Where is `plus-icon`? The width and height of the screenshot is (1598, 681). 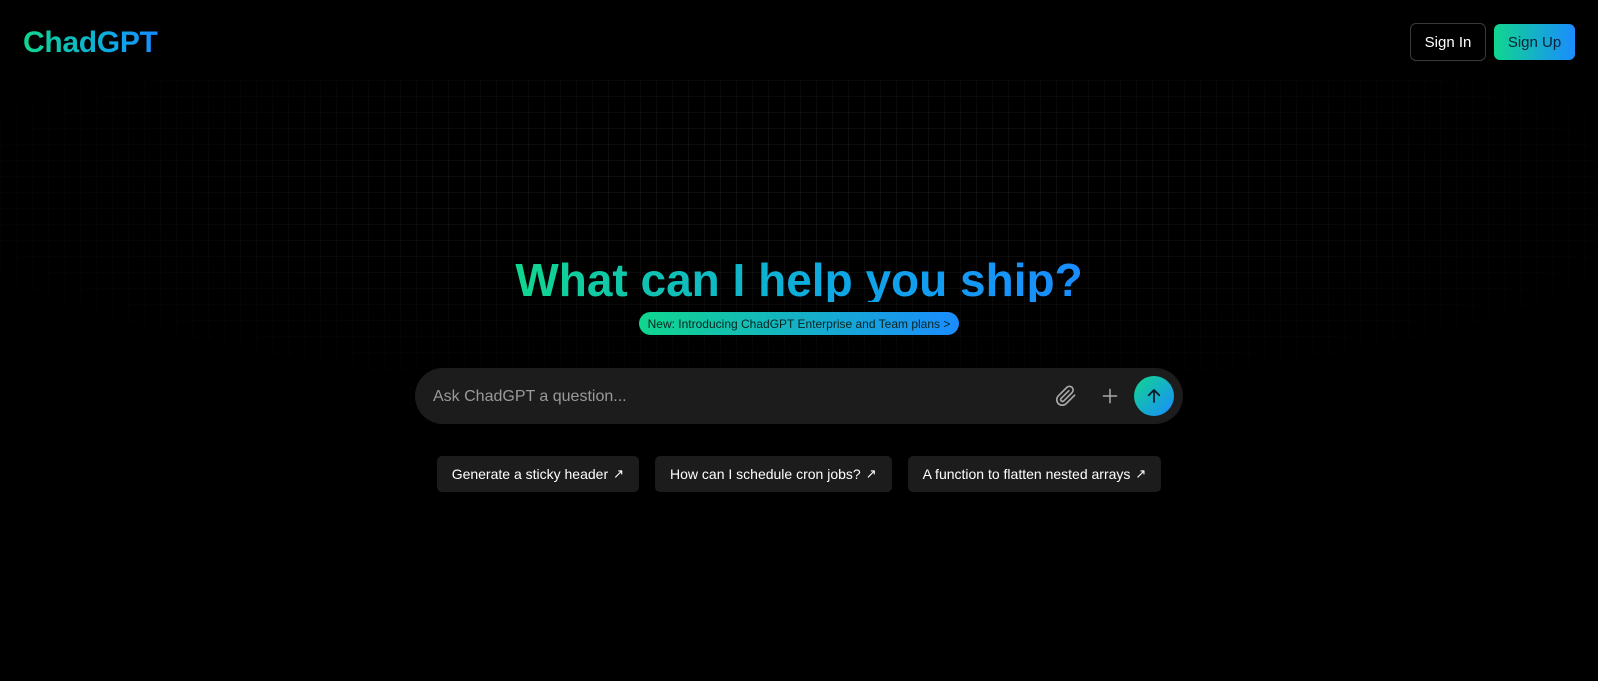 plus-icon is located at coordinates (1110, 396).